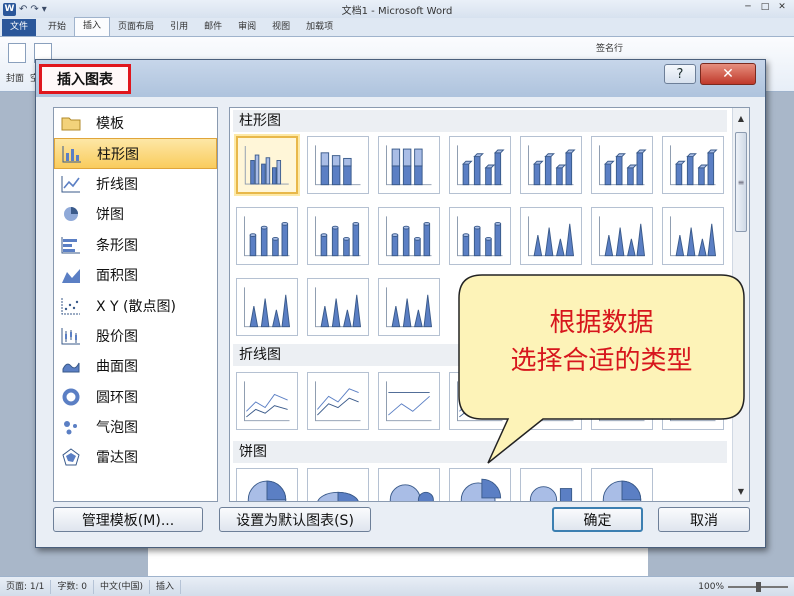 This screenshot has height=596, width=794. I want to click on word-app-icon: W, so click(9, 9).